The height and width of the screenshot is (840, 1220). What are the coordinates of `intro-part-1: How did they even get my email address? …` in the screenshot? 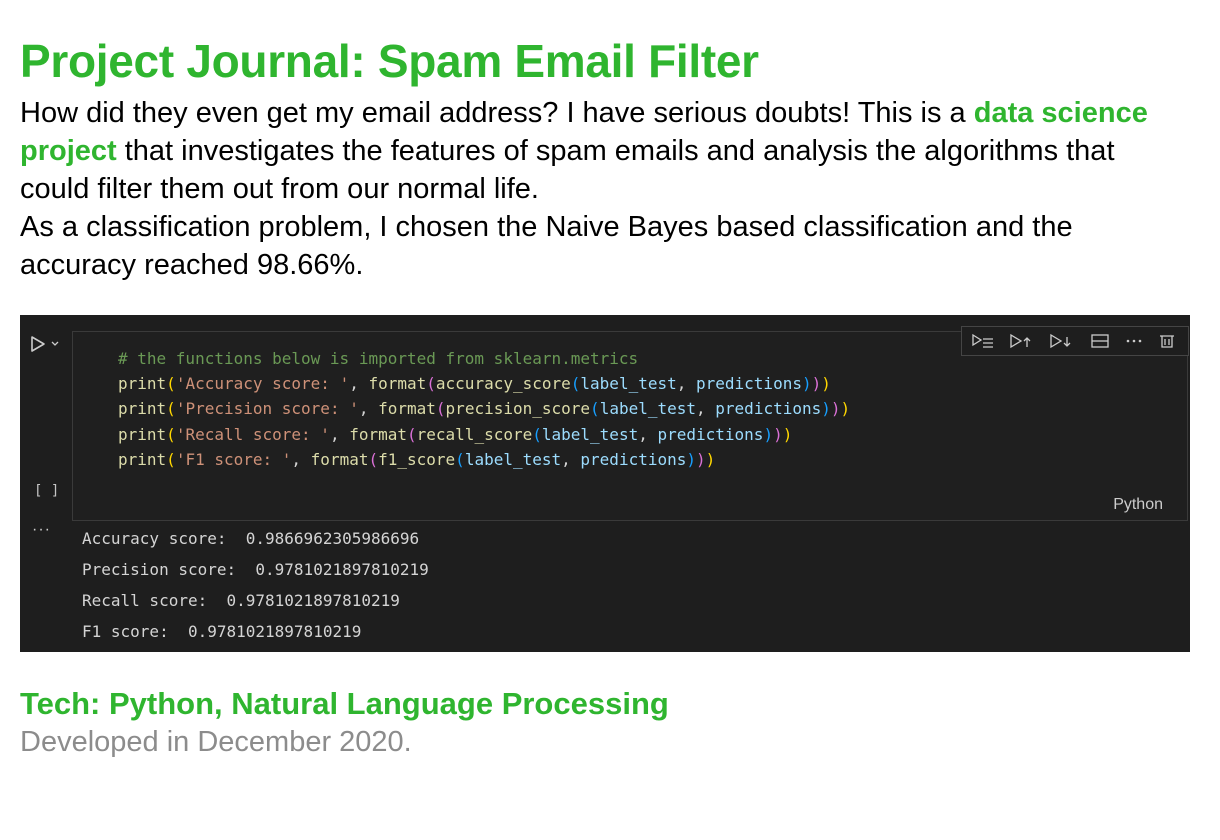 It's located at (497, 113).